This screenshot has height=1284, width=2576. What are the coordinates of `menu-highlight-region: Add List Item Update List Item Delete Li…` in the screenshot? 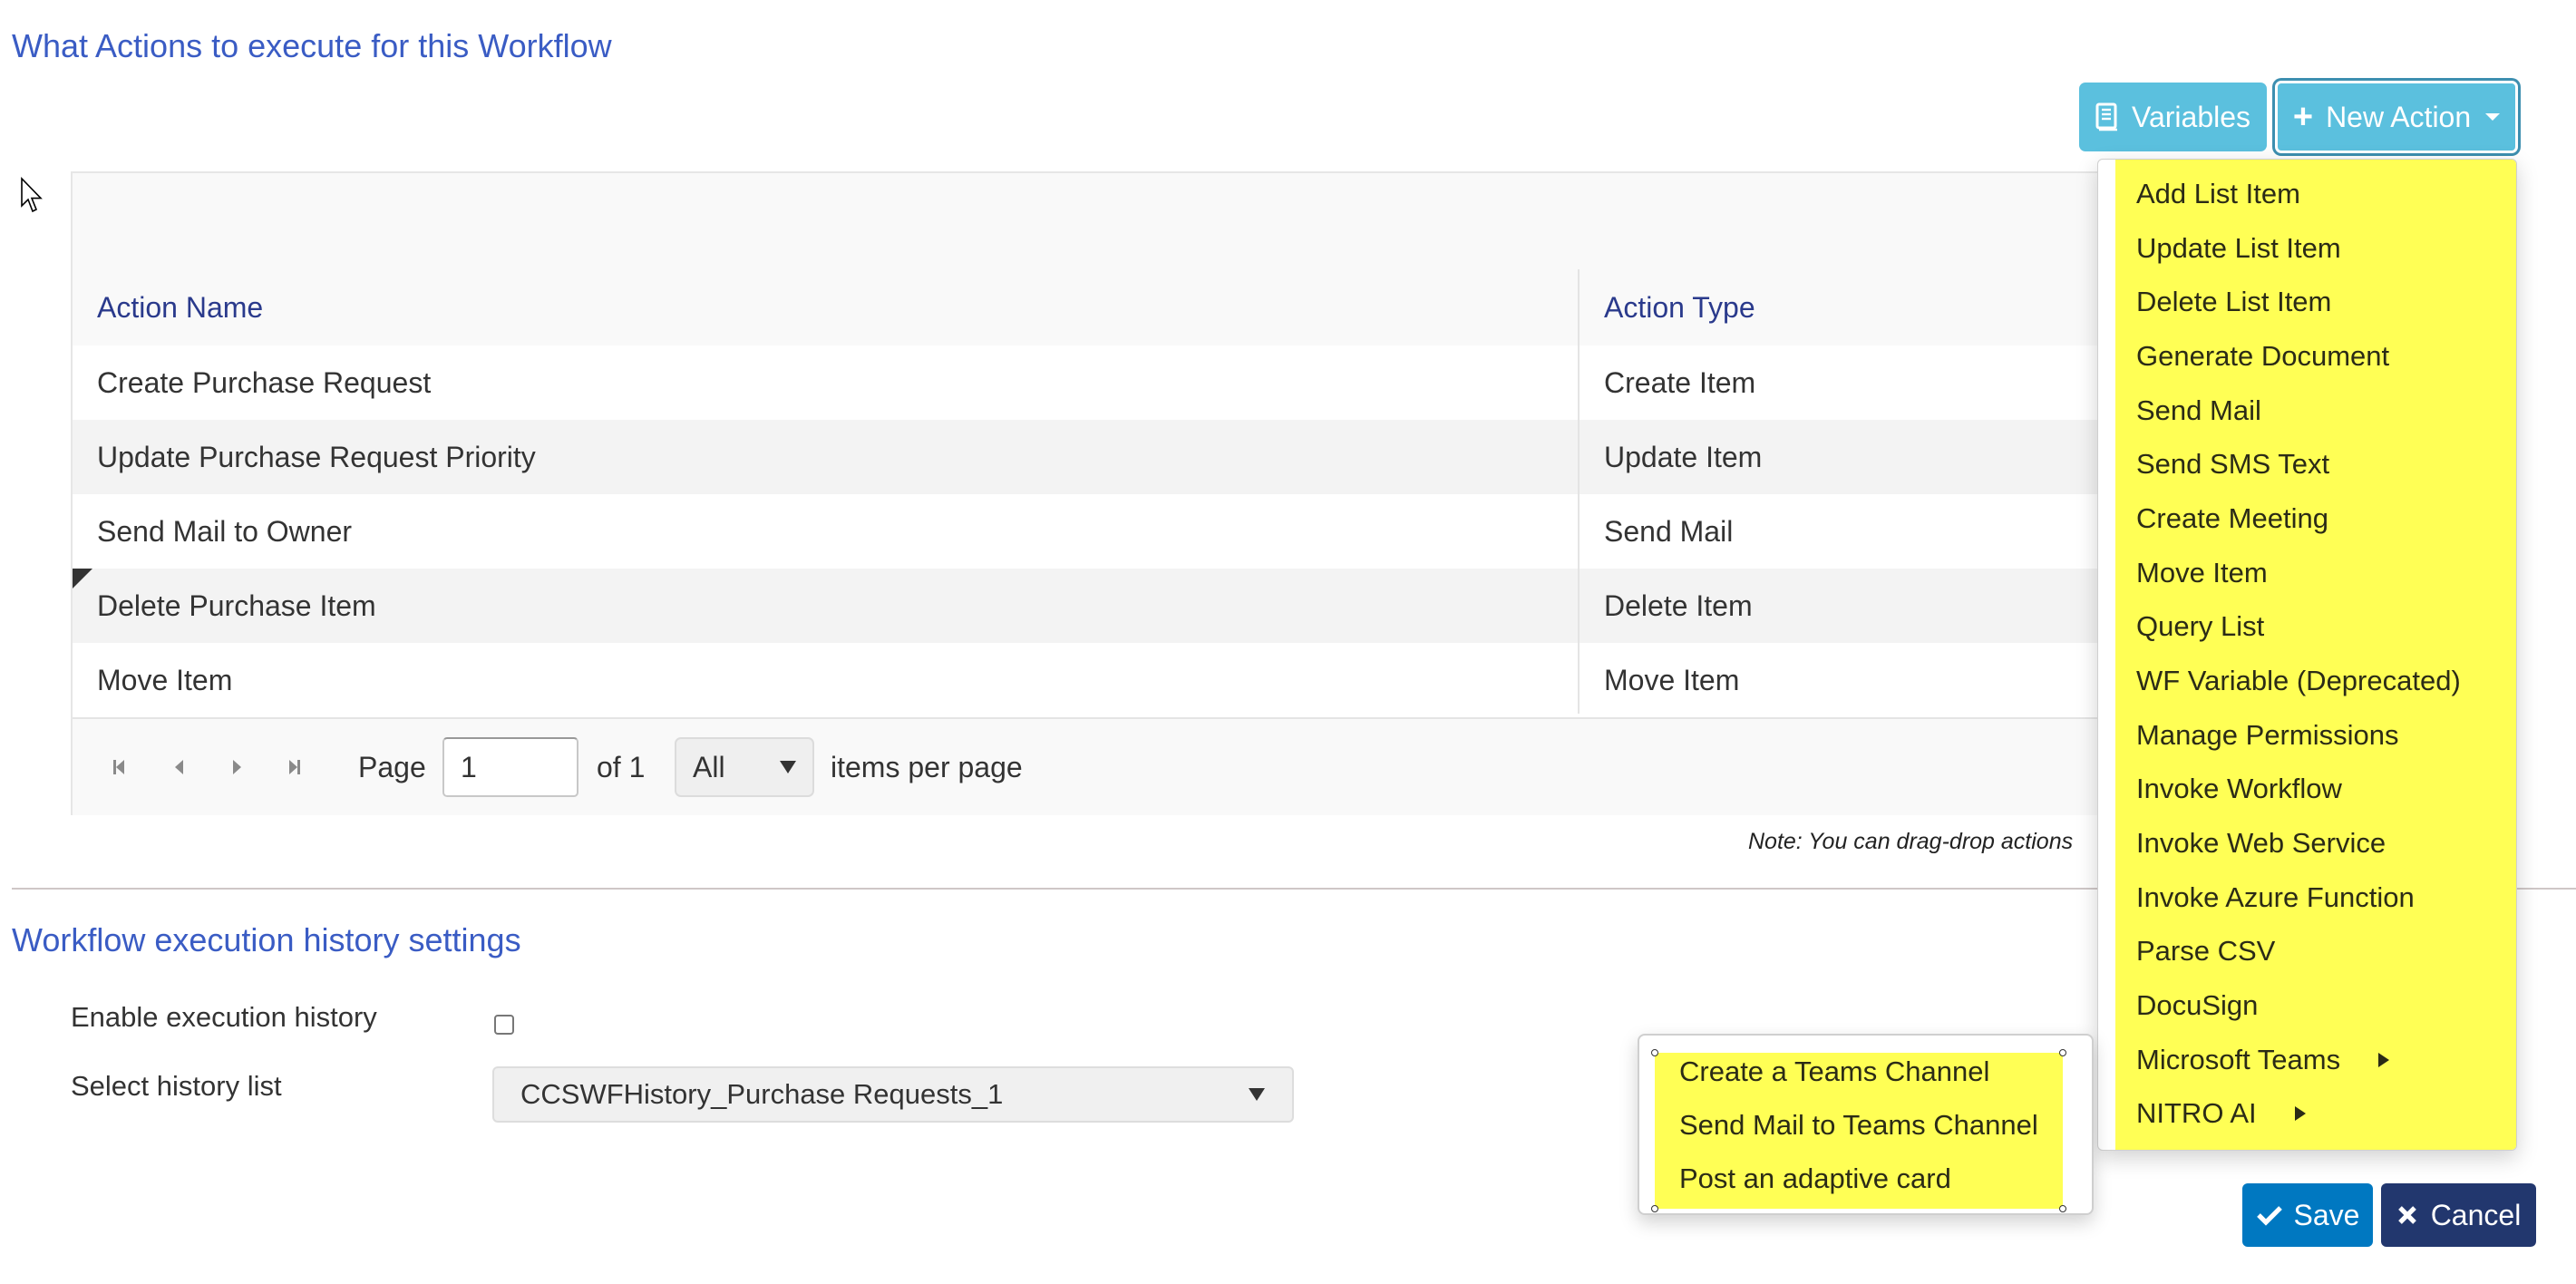 It's located at (2315, 655).